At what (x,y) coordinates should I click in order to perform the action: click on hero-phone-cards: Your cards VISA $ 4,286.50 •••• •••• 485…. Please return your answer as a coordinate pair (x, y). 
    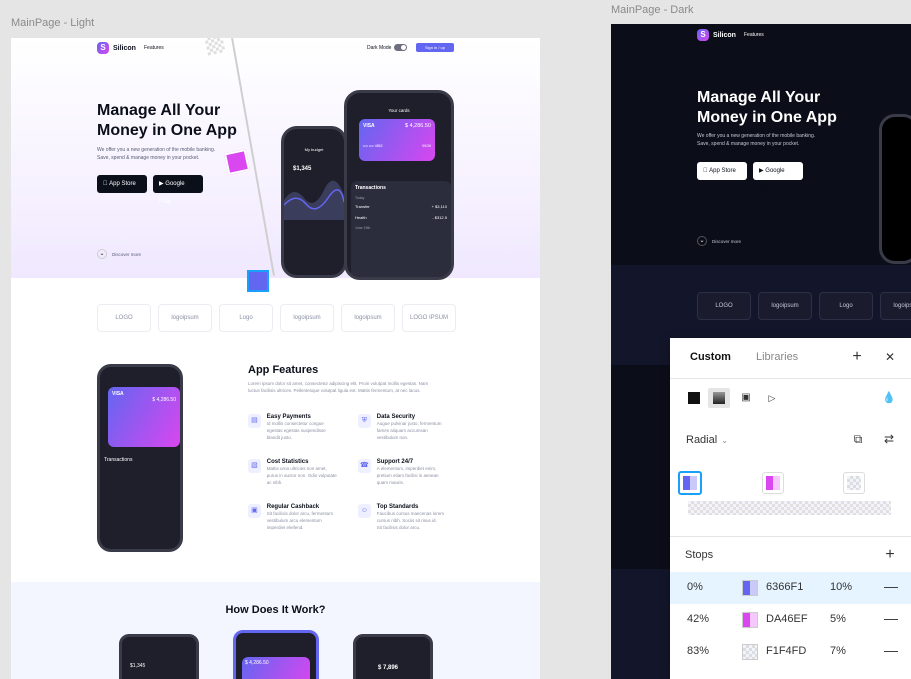
    Looking at the image, I should click on (399, 185).